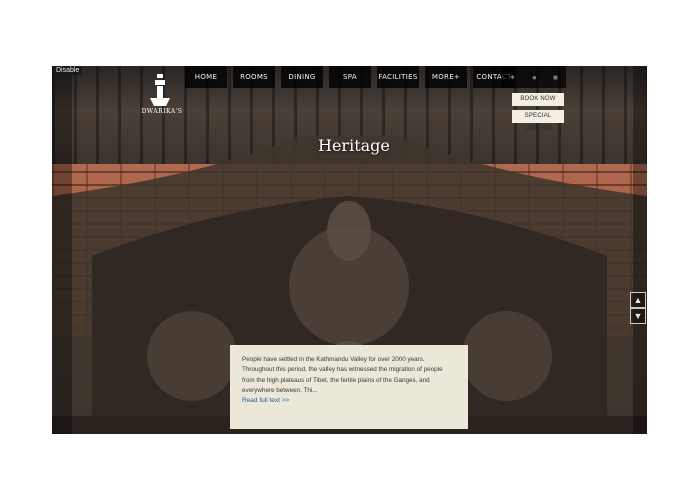 The height and width of the screenshot is (500, 700). Describe the element at coordinates (638, 316) in the screenshot. I see `scroll-down-icon: ▼` at that location.